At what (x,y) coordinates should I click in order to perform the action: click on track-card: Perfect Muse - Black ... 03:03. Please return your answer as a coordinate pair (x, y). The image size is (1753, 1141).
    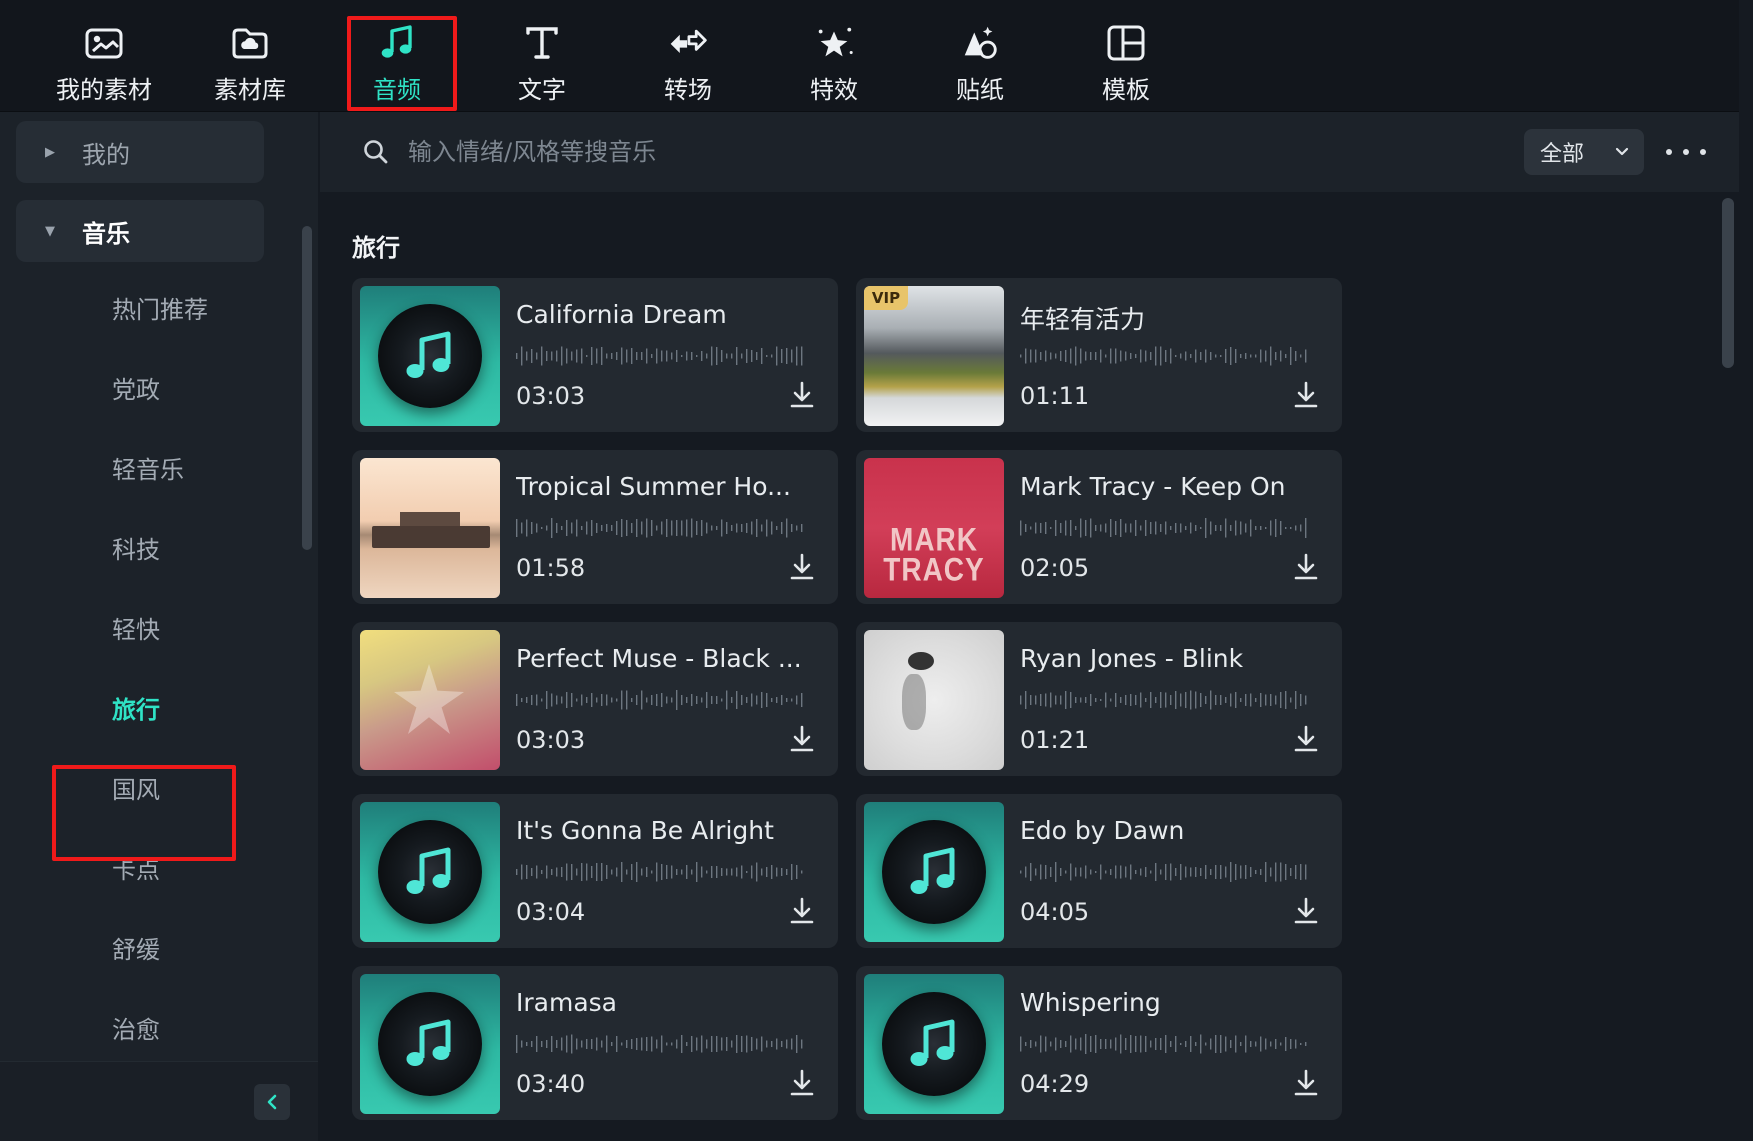
    Looking at the image, I should click on (595, 699).